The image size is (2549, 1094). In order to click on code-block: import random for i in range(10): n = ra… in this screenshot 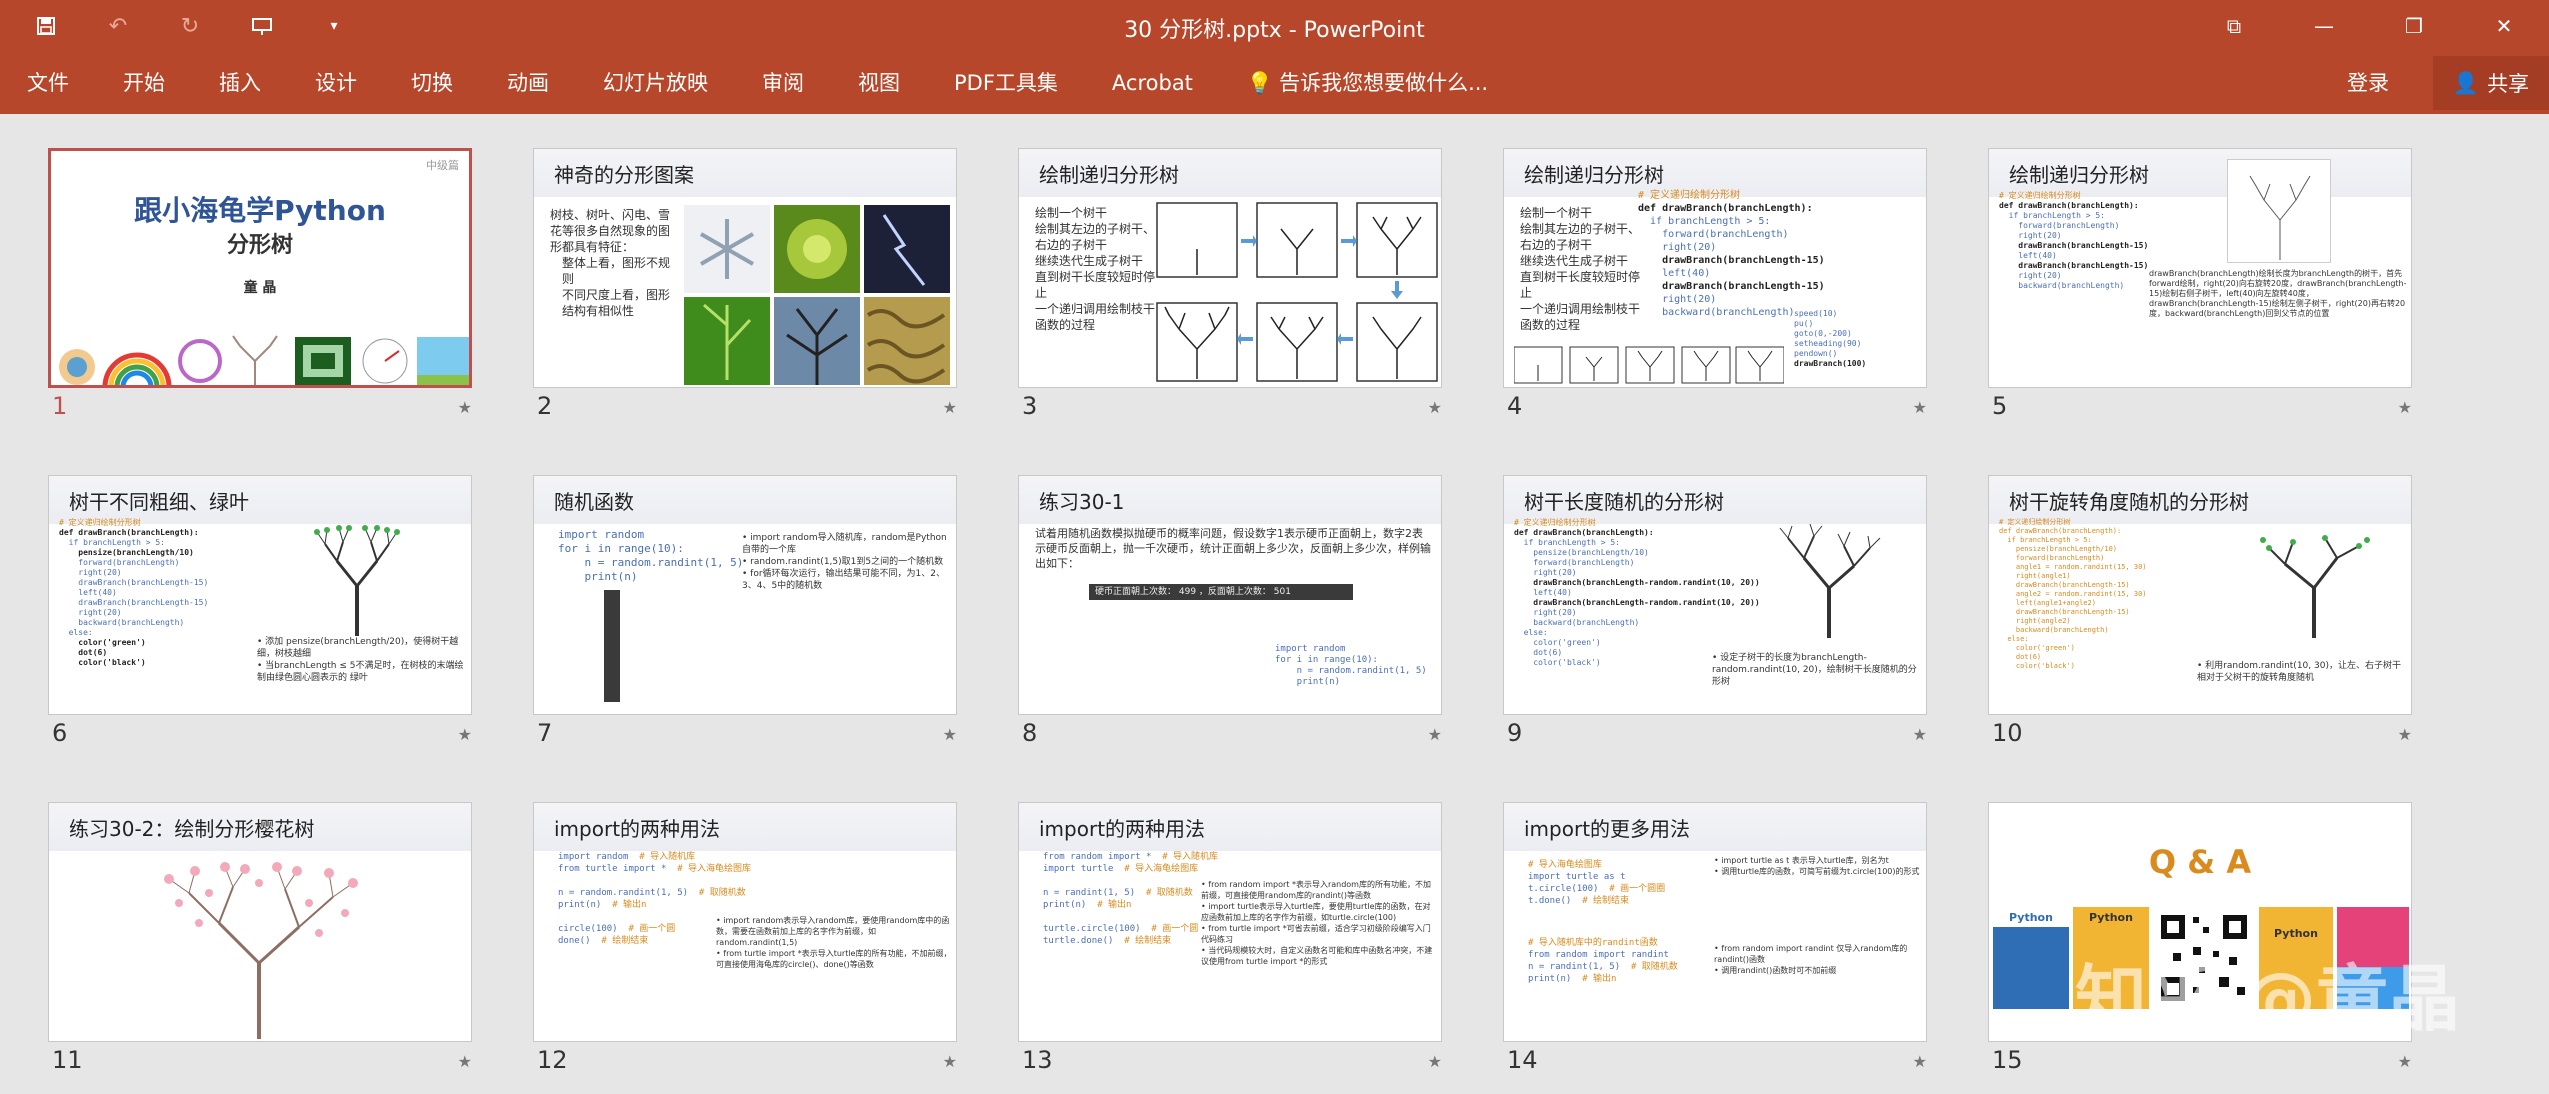, I will do `click(651, 555)`.